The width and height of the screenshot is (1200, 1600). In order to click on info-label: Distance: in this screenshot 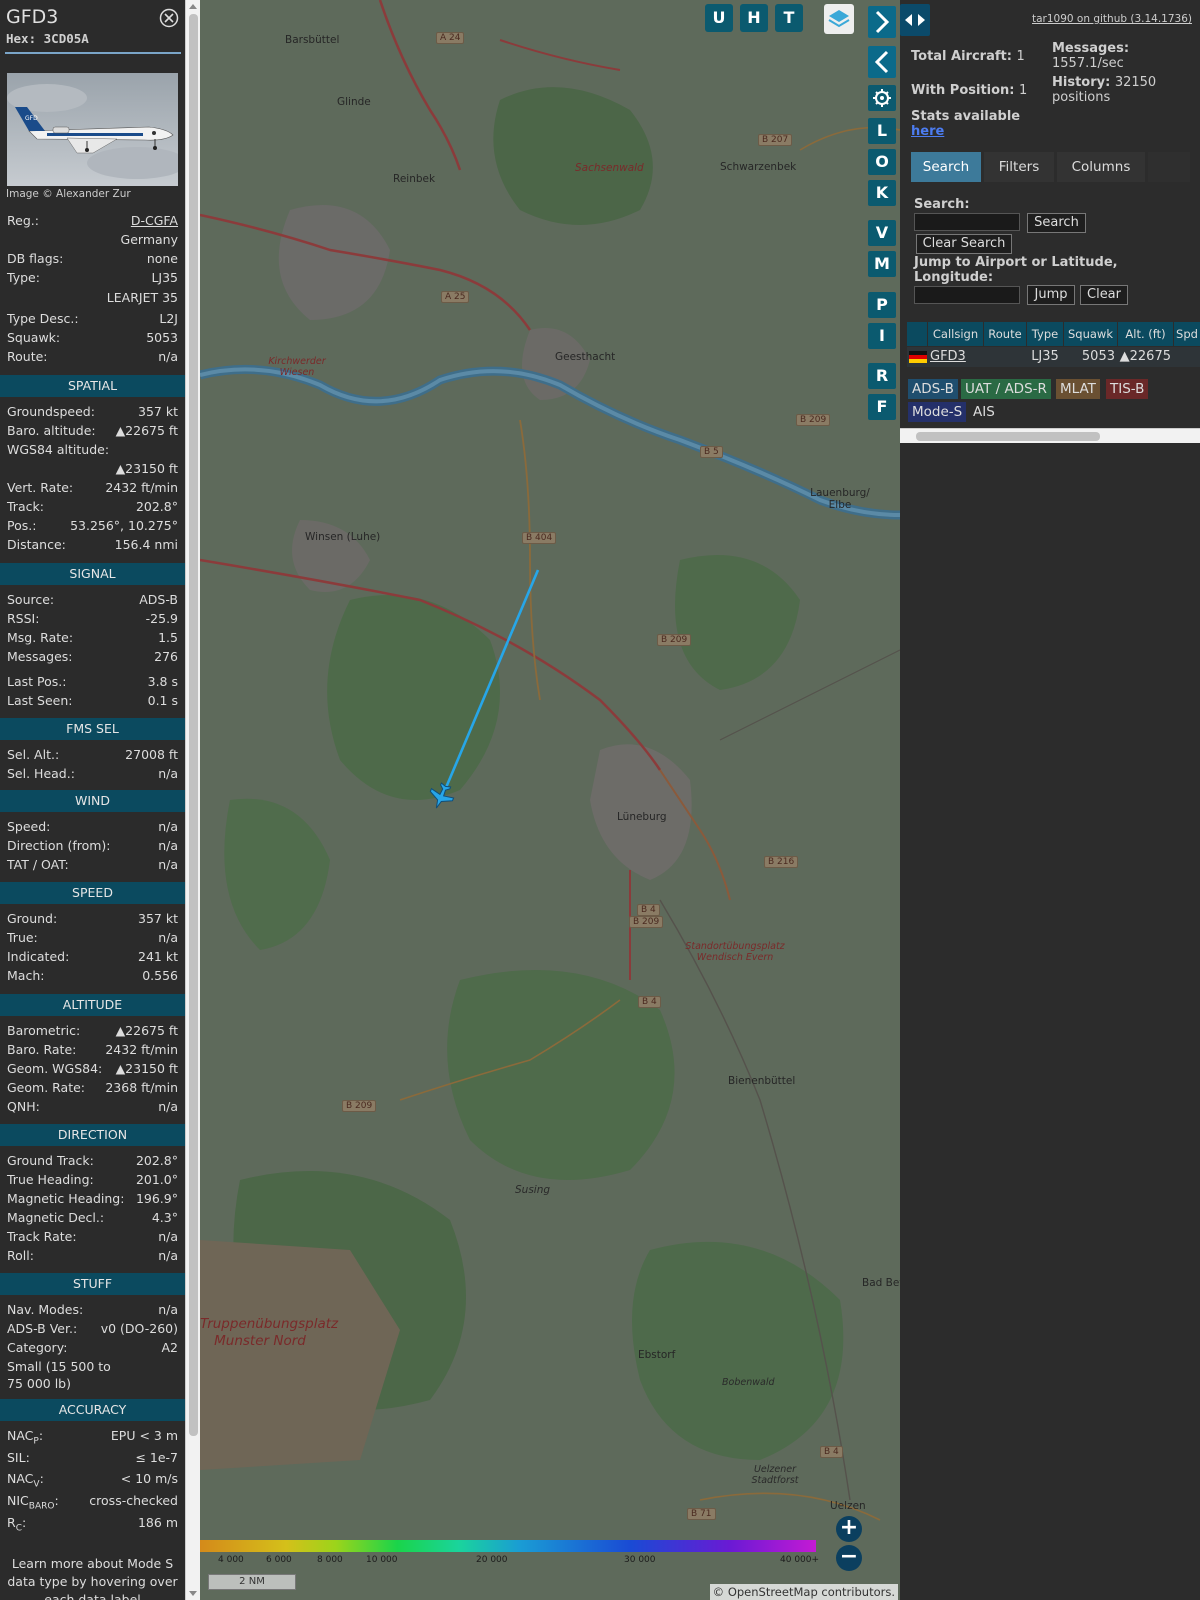, I will do `click(36, 544)`.